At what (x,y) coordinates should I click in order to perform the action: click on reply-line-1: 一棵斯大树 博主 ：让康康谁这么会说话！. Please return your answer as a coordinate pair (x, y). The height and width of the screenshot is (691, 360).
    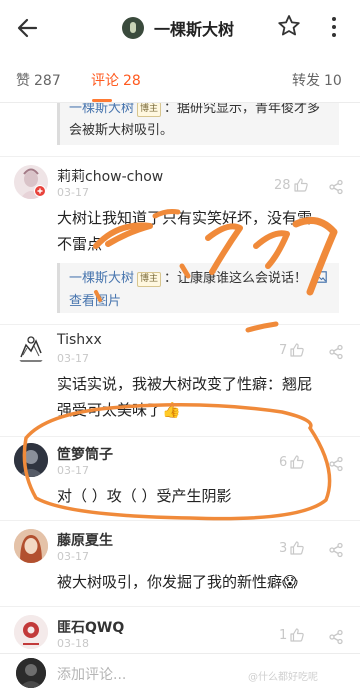
    Looking at the image, I should click on (198, 277).